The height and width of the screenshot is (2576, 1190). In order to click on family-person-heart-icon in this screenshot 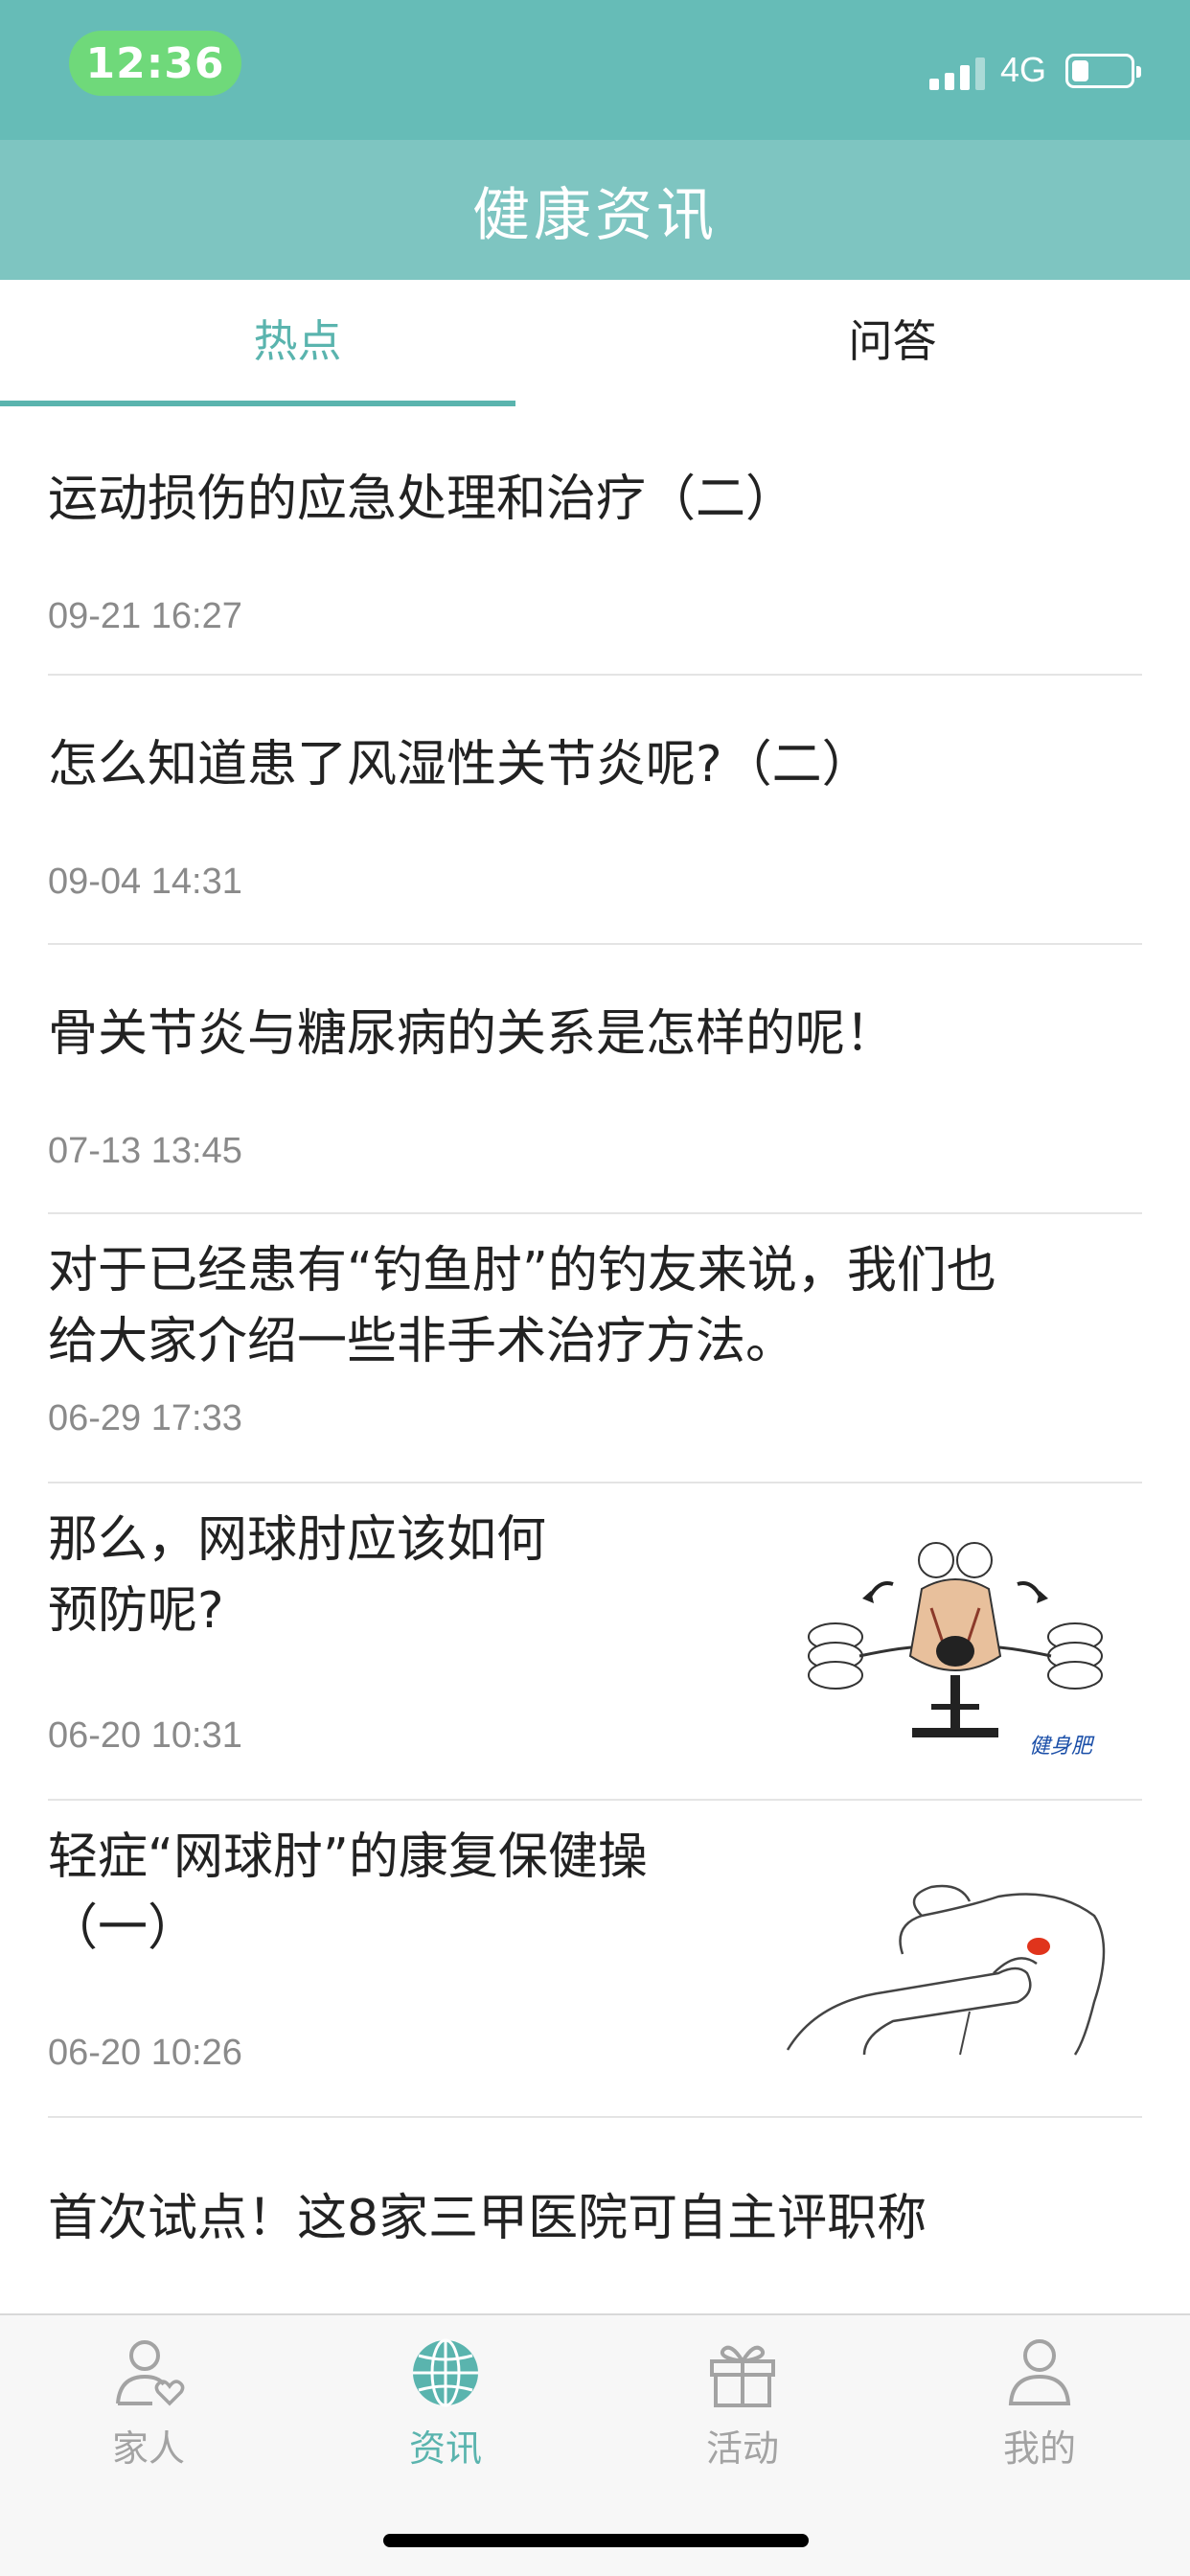, I will do `click(151, 2373)`.